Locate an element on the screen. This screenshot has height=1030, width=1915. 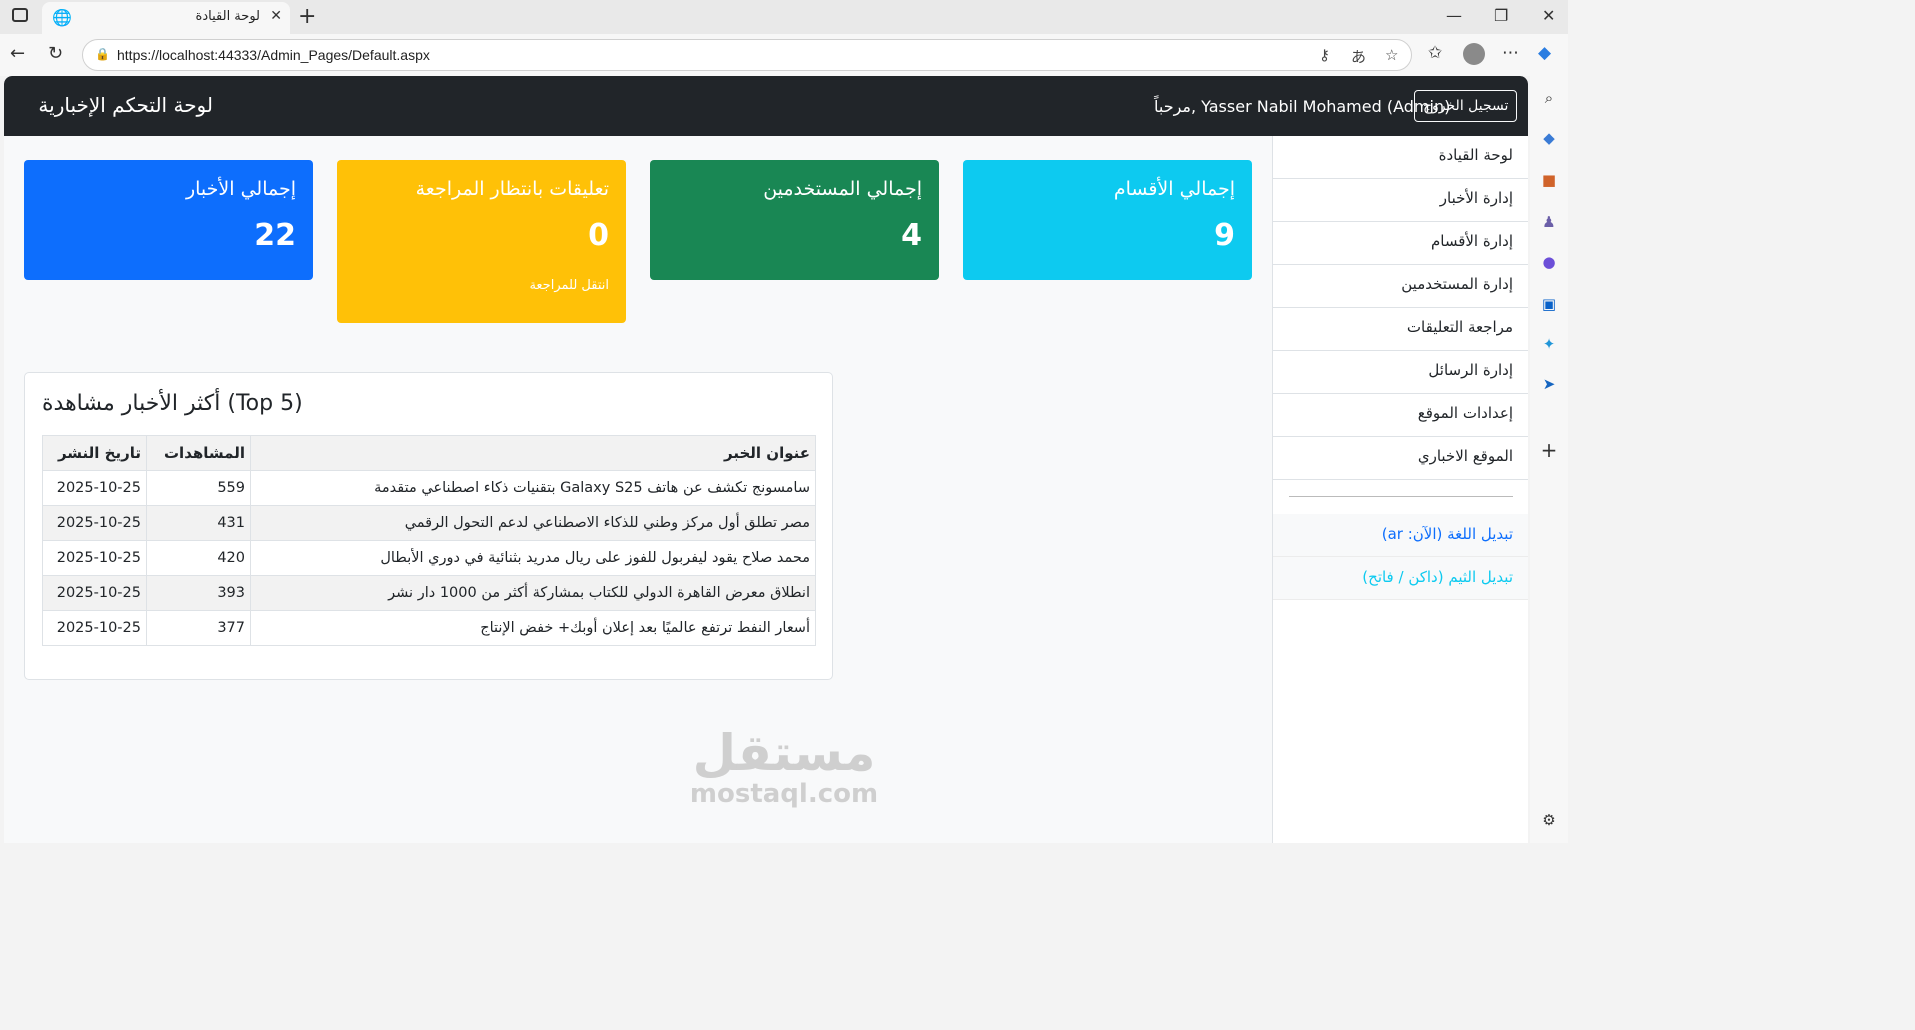
sidebar-toggle-icon is located at coordinates (20, 15).